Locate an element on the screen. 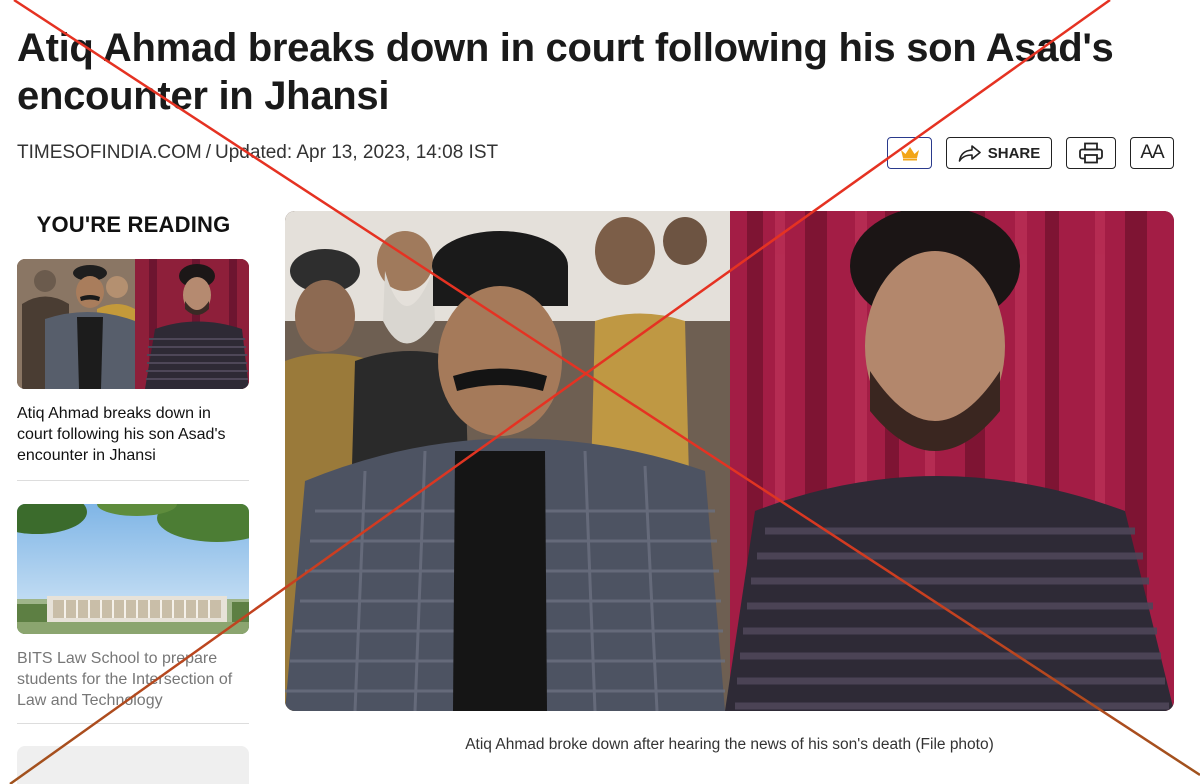 This screenshot has height=784, width=1200. source-name: TIMESOFINDIA.COM is located at coordinates (109, 152).